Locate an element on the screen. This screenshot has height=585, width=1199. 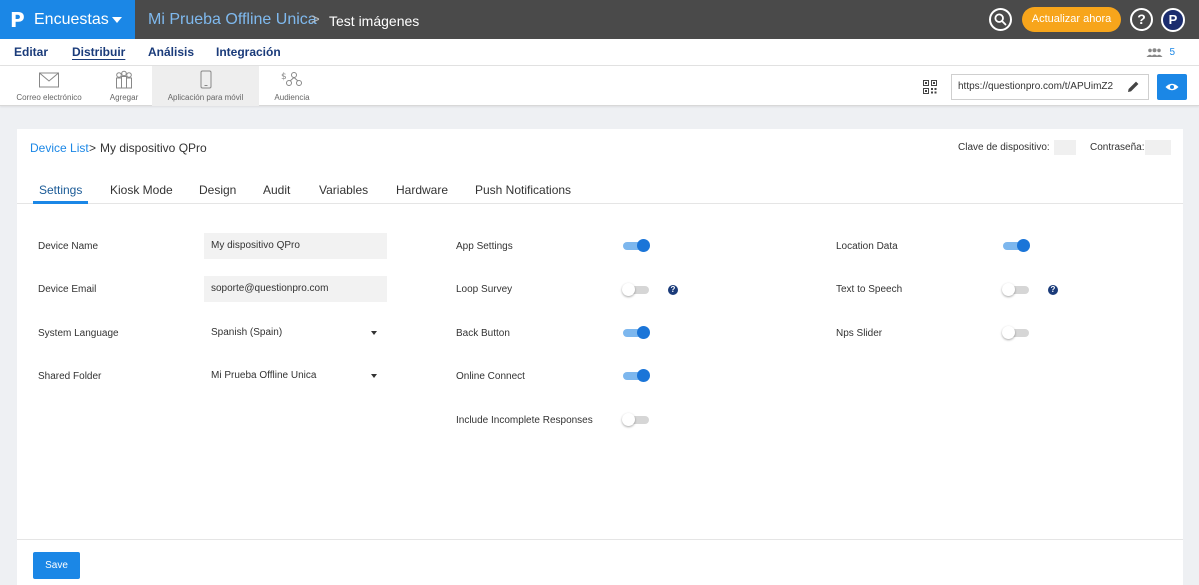
shared-folder-select: Mi Prueba Offline Unica is located at coordinates (295, 377).